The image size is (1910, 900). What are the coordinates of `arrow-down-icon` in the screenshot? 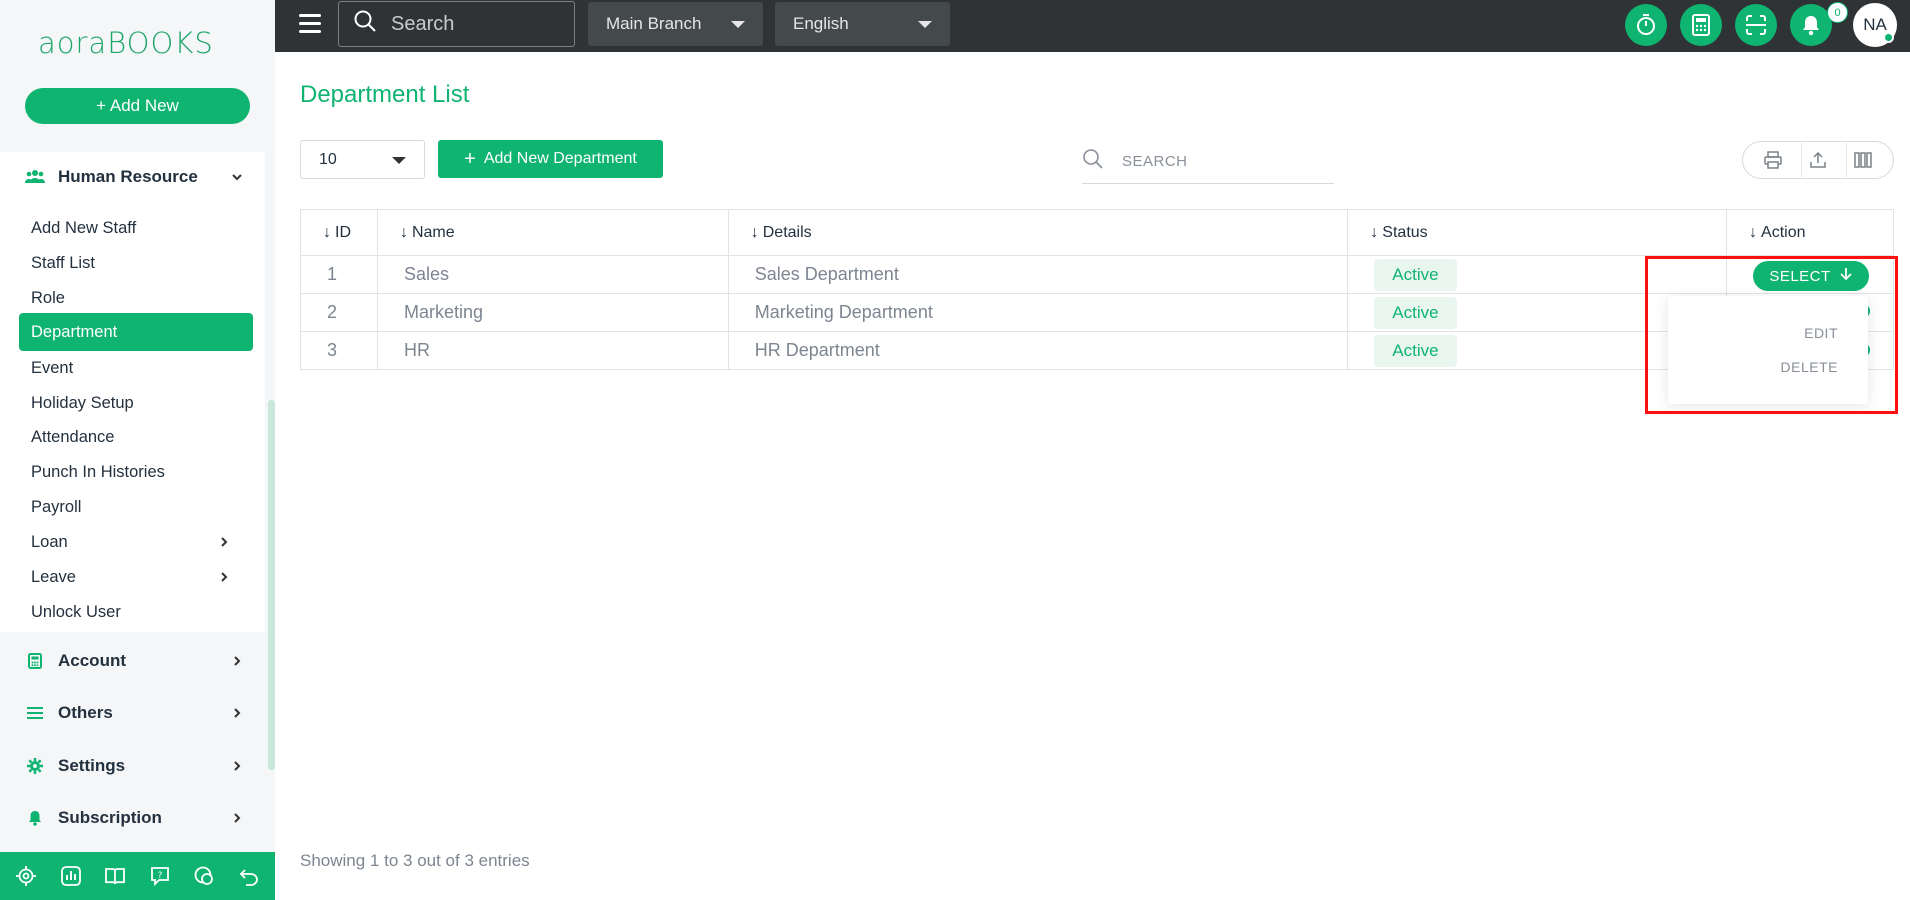 It's located at (1846, 276).